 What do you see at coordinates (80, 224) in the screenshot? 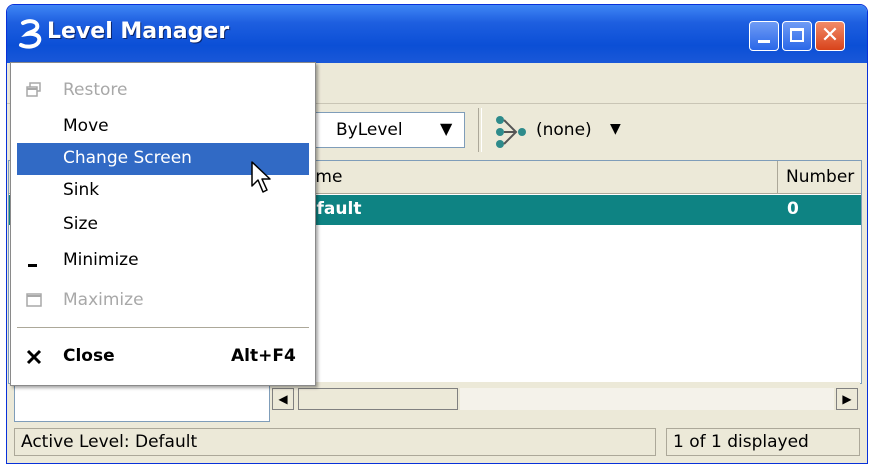
I see `menu-item-size-label: Size` at bounding box center [80, 224].